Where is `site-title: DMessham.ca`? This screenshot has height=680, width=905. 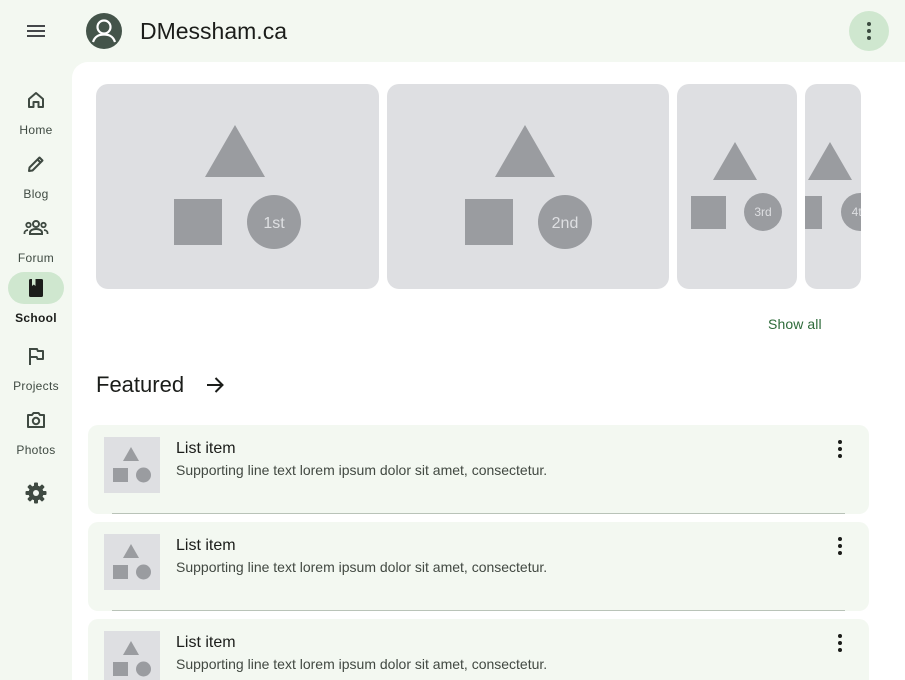
site-title: DMessham.ca is located at coordinates (213, 31).